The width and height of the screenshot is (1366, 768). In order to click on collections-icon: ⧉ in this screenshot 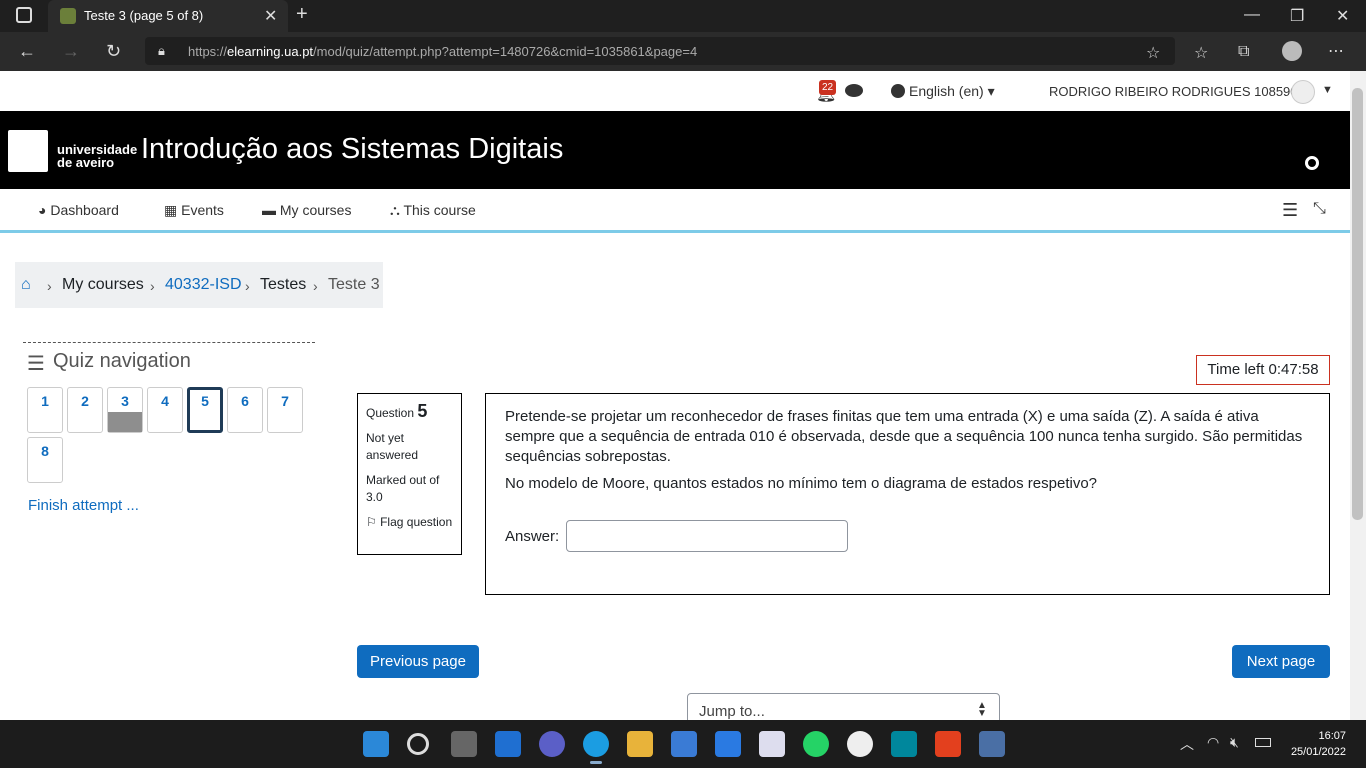, I will do `click(1243, 52)`.